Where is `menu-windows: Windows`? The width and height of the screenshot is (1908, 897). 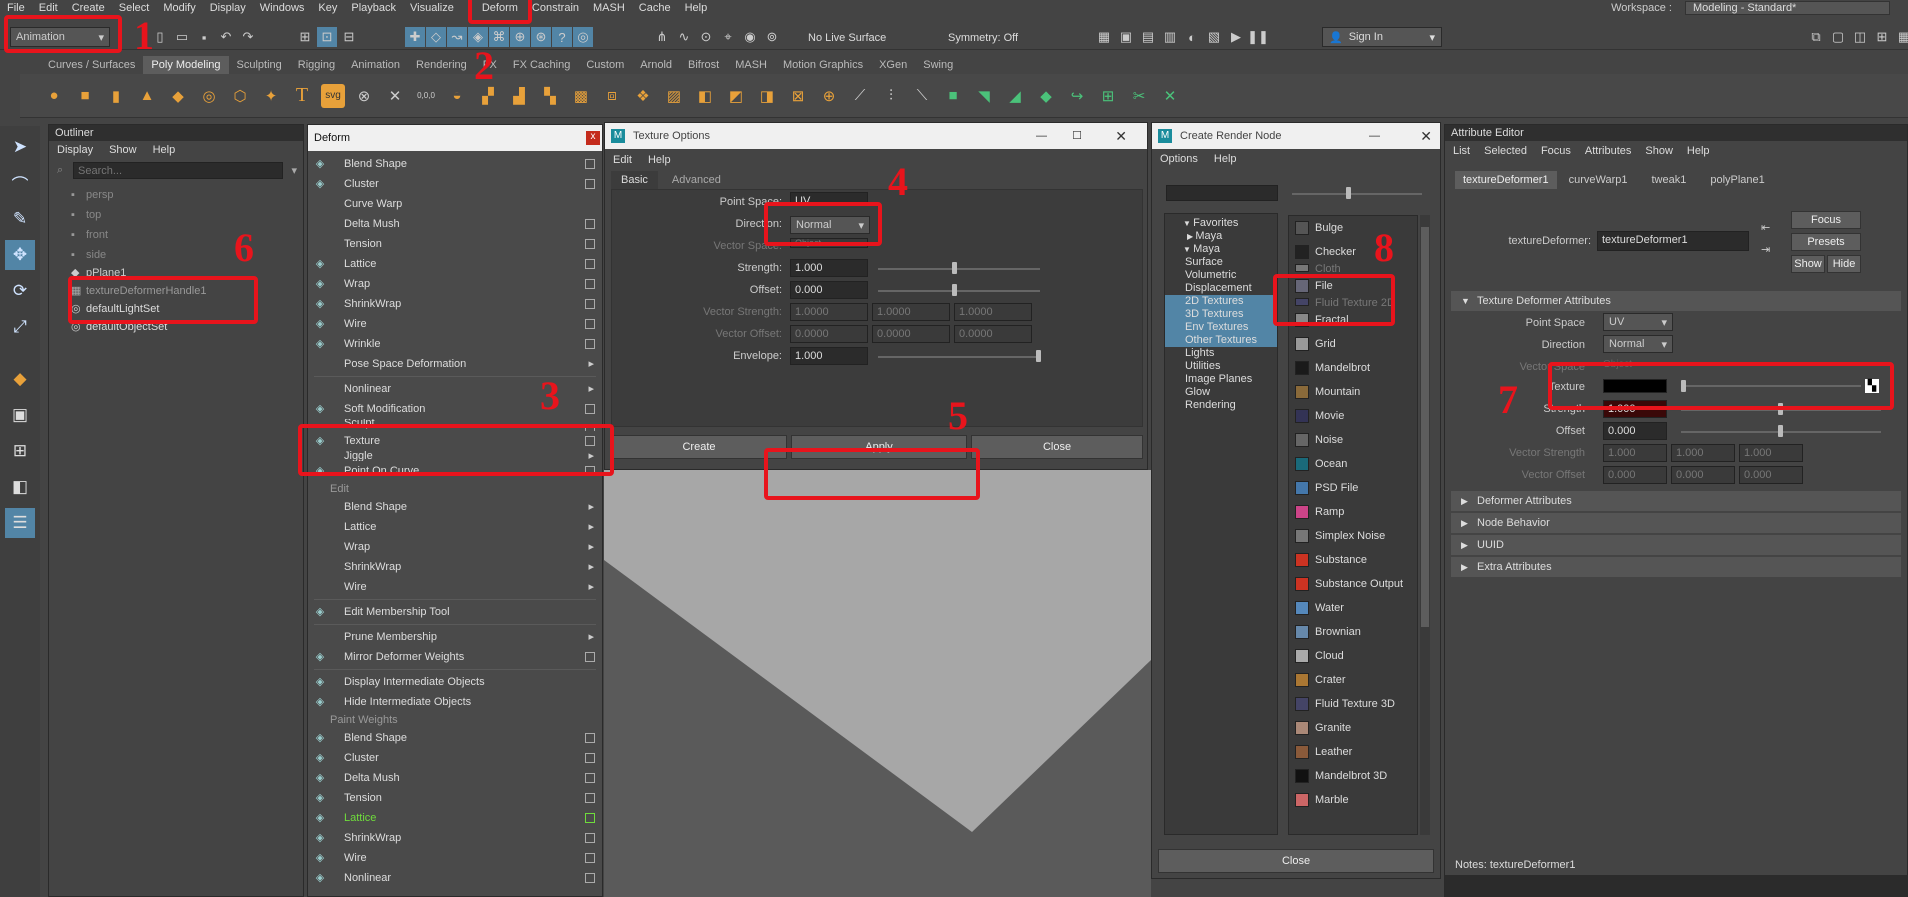 menu-windows: Windows is located at coordinates (282, 8).